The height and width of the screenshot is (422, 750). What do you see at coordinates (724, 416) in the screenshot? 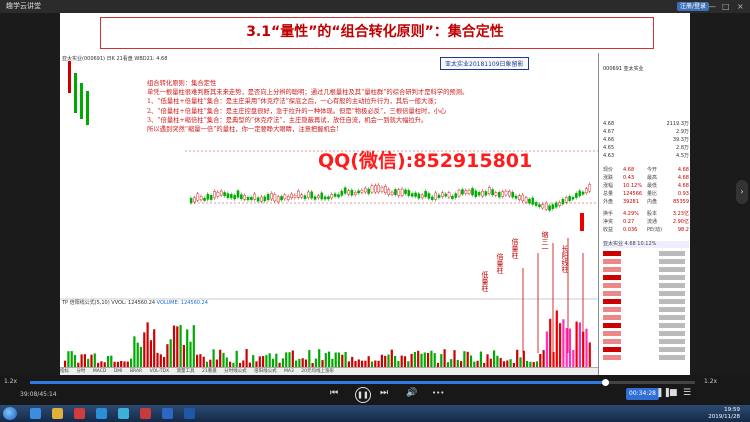
I see `clock-date: 2019/11/28` at bounding box center [724, 416].